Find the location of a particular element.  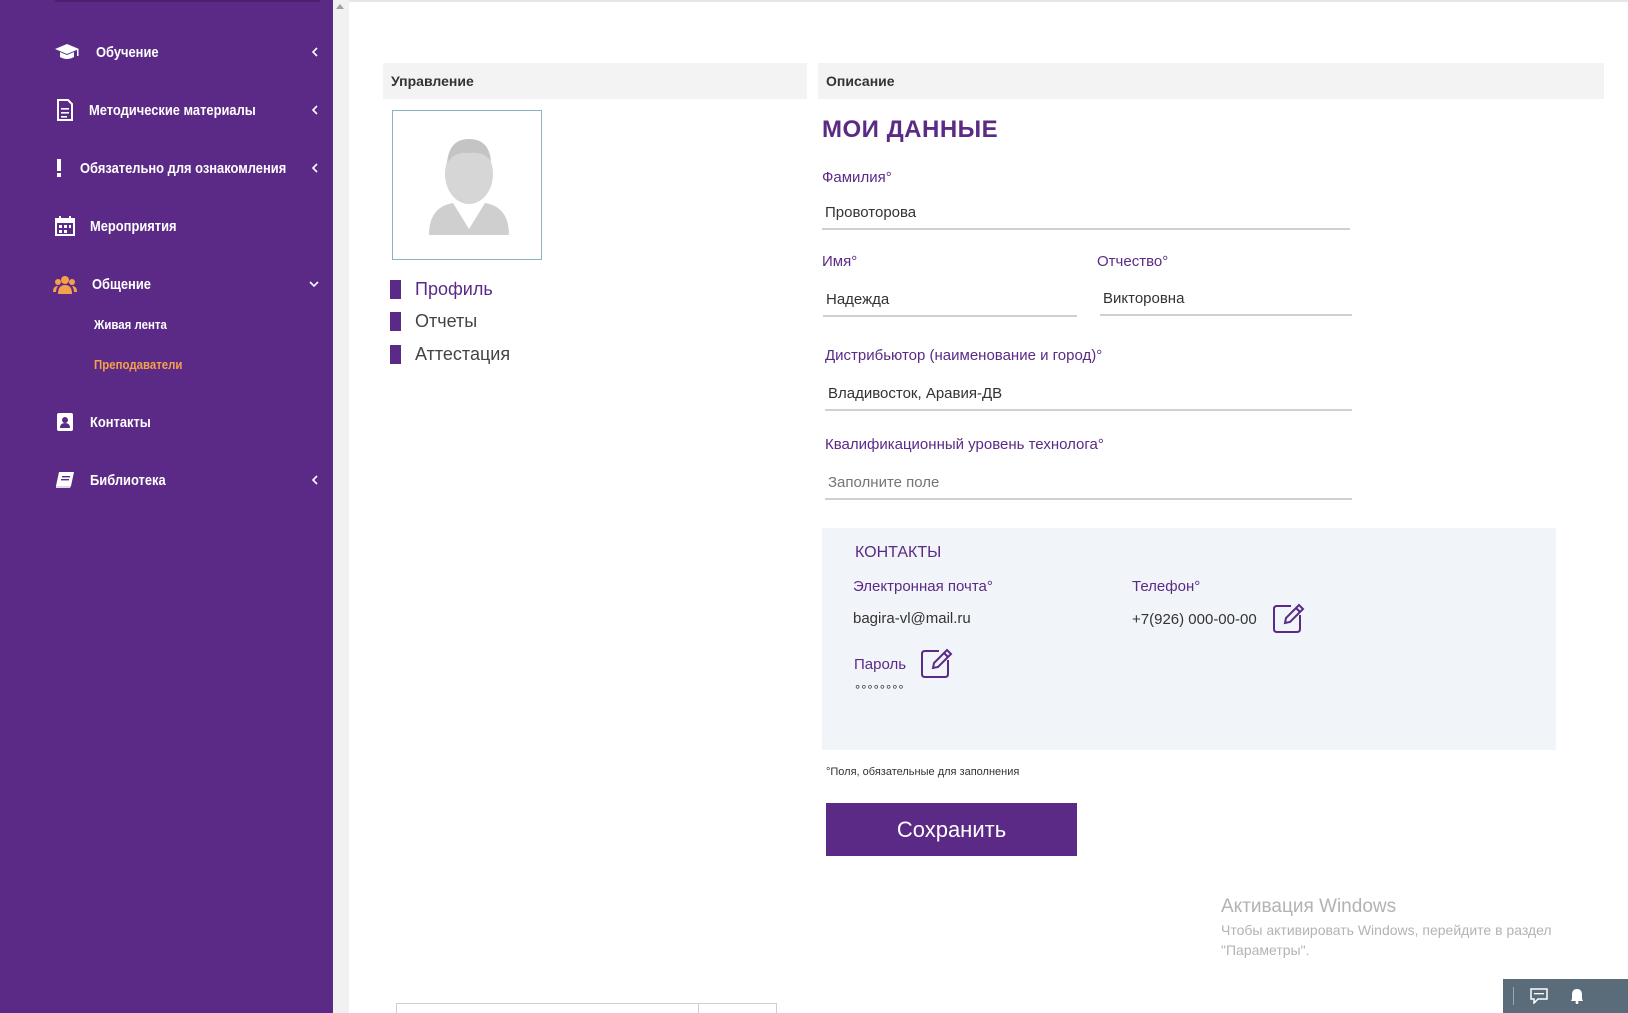

chat-icon is located at coordinates (1539, 996).